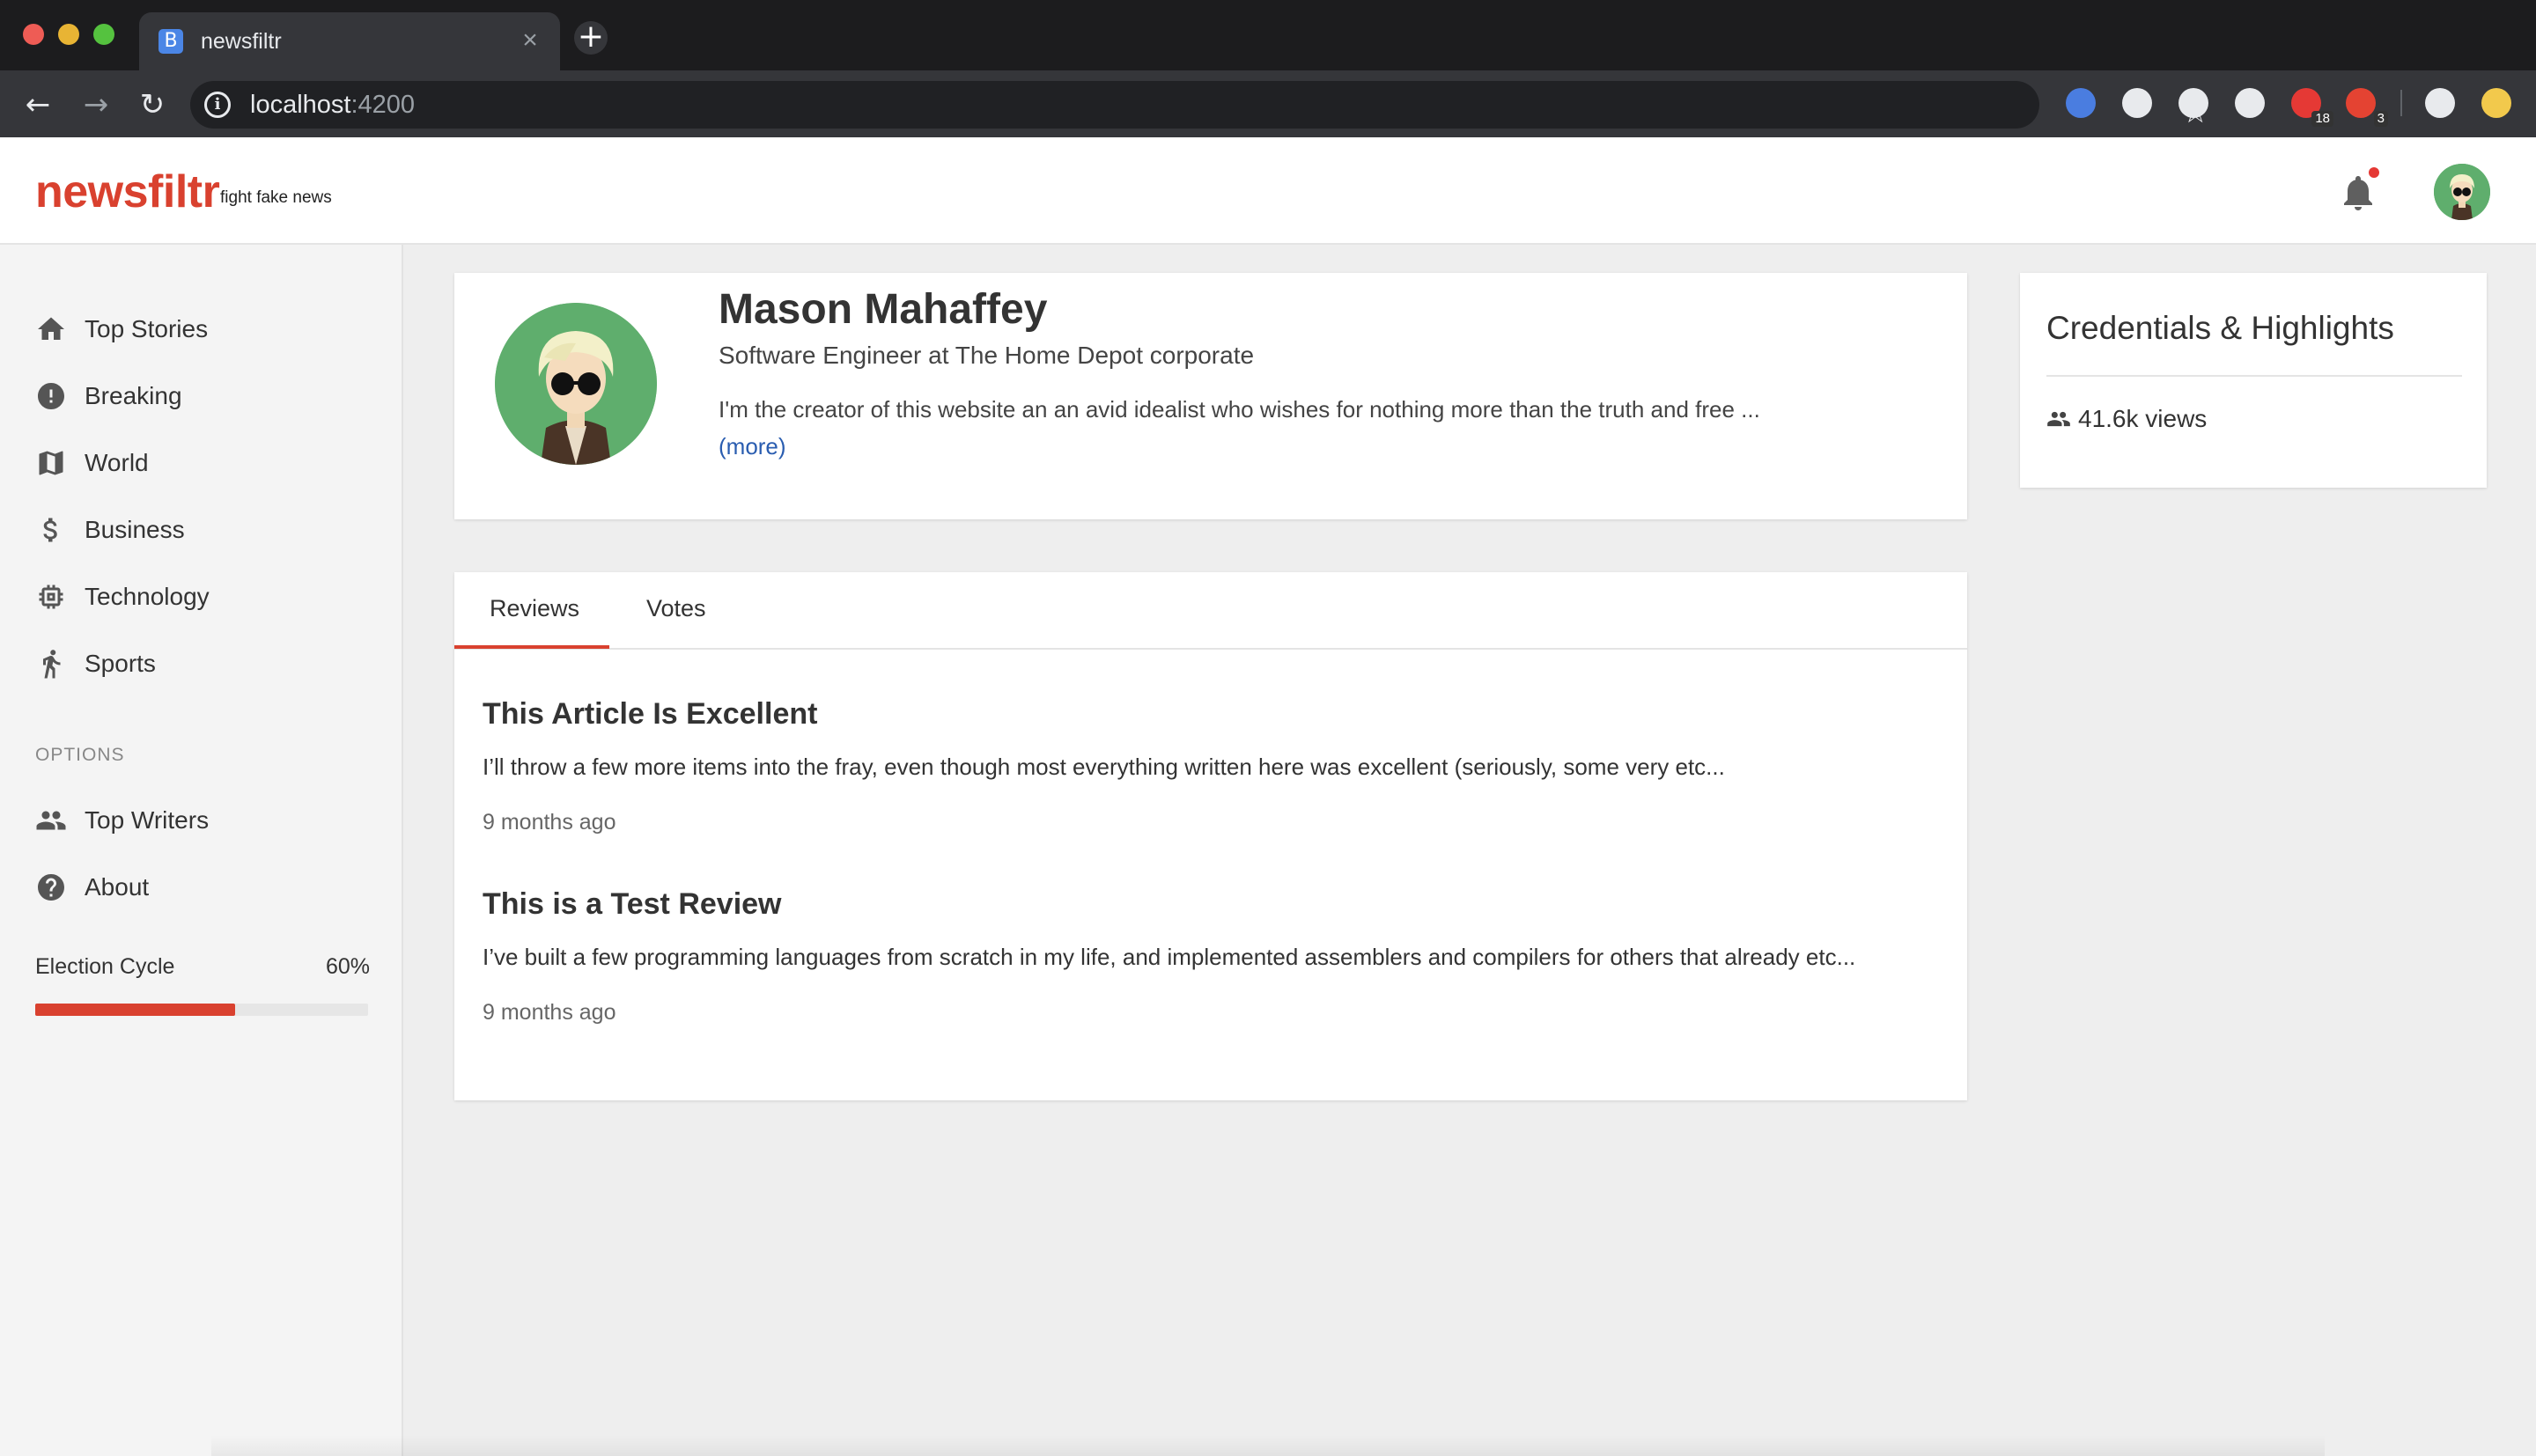  What do you see at coordinates (1199, 105) in the screenshot?
I see `address-bar: i localhost:4200 ☆` at bounding box center [1199, 105].